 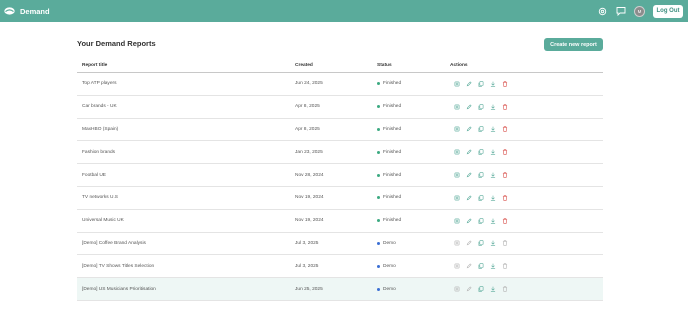 What do you see at coordinates (639, 11) in the screenshot?
I see `avatar: M` at bounding box center [639, 11].